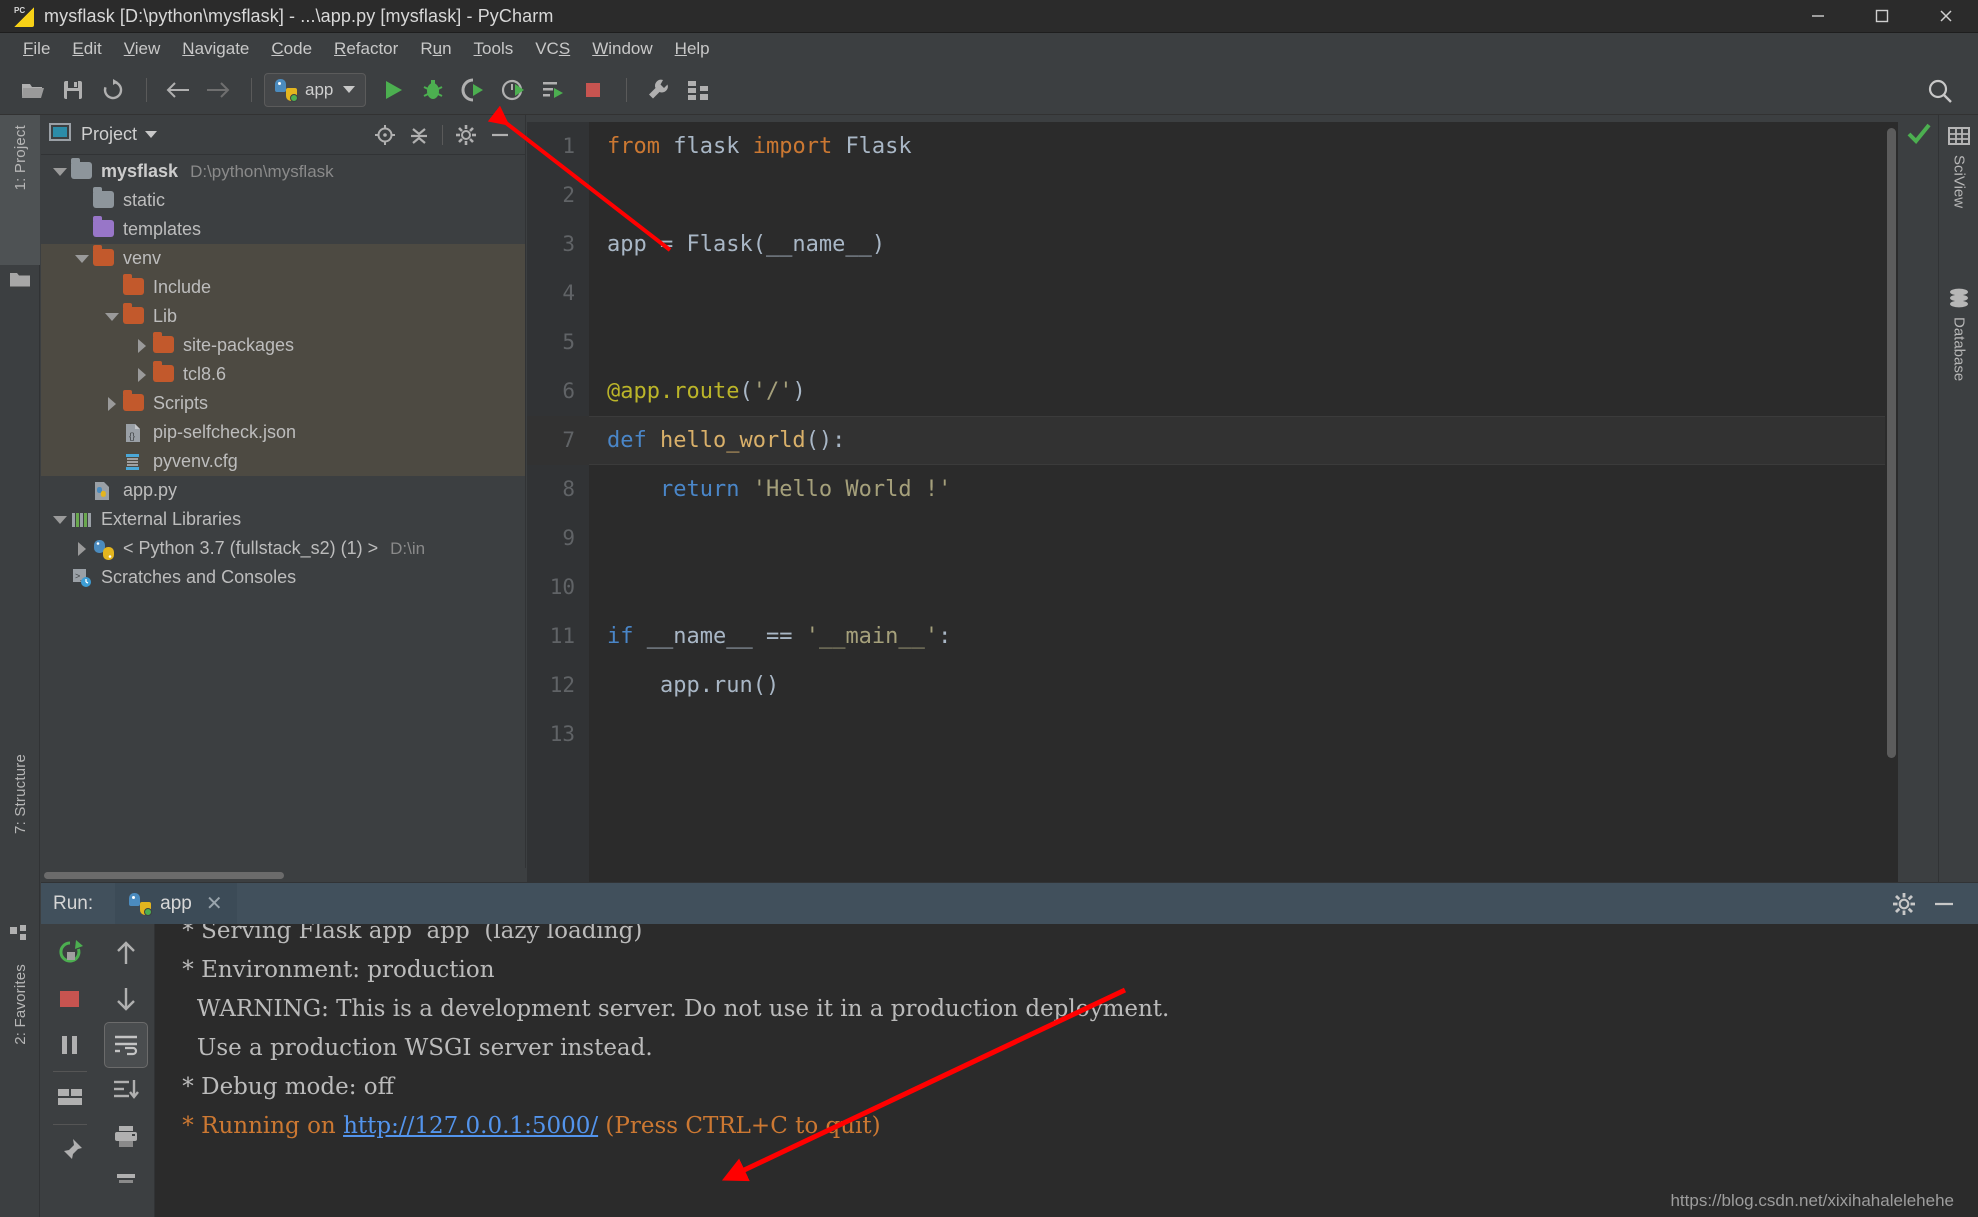  Describe the element at coordinates (142, 49) in the screenshot. I see `menu-view: View` at that location.